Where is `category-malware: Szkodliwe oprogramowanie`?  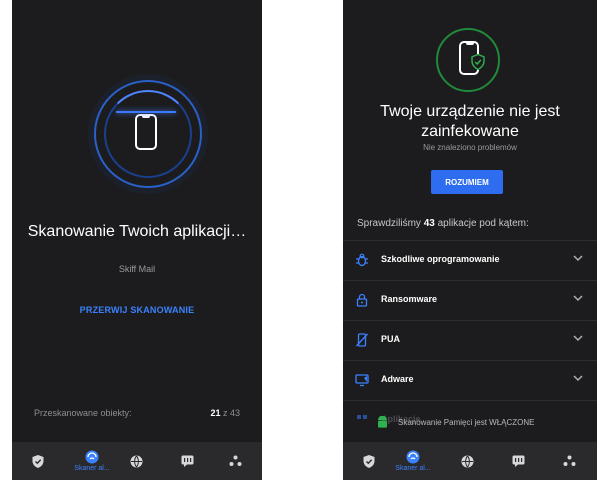
category-malware: Szkodliwe oprogramowanie is located at coordinates (470, 260).